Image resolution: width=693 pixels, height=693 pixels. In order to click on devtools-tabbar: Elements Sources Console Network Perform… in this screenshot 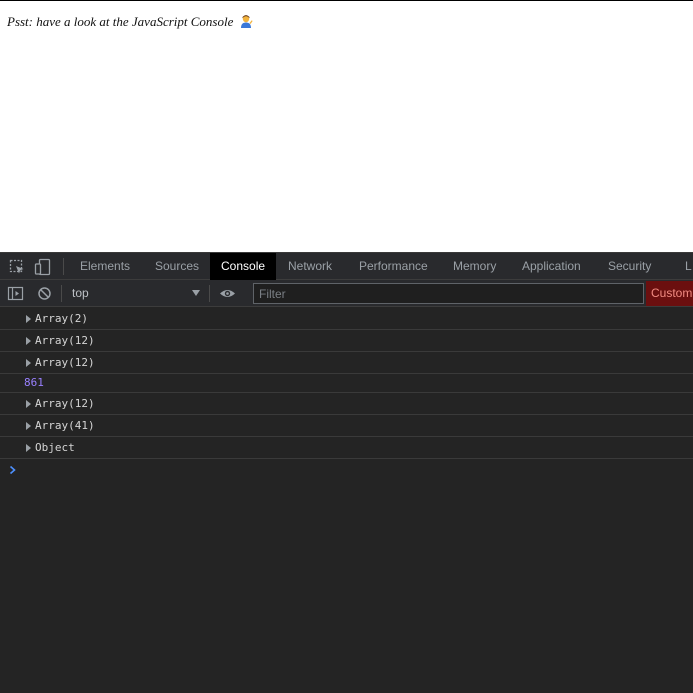, I will do `click(346, 266)`.